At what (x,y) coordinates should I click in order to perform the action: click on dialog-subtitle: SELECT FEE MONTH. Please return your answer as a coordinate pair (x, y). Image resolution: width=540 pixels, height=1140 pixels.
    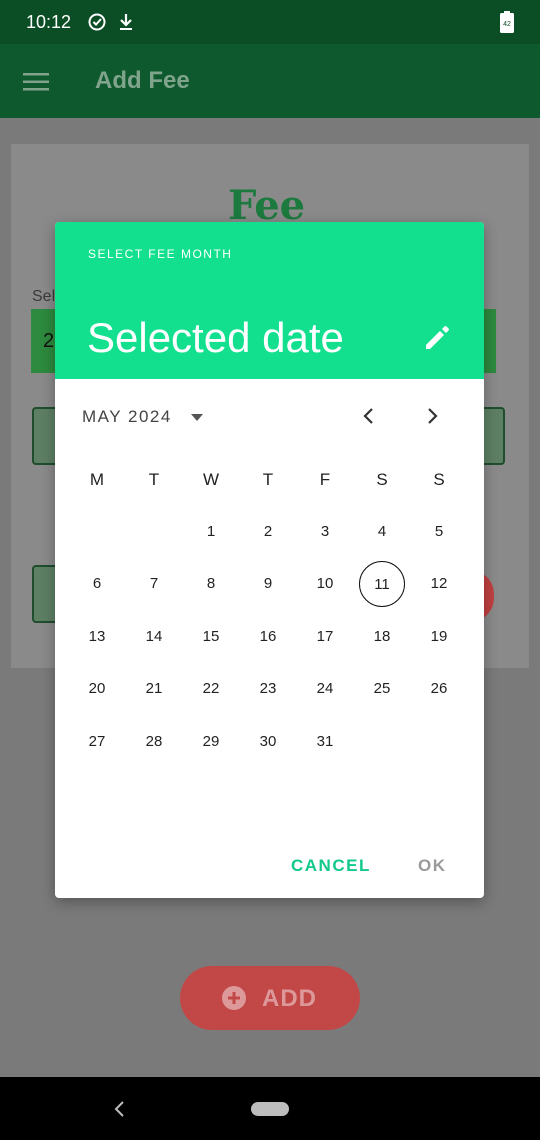
    Looking at the image, I should click on (160, 254).